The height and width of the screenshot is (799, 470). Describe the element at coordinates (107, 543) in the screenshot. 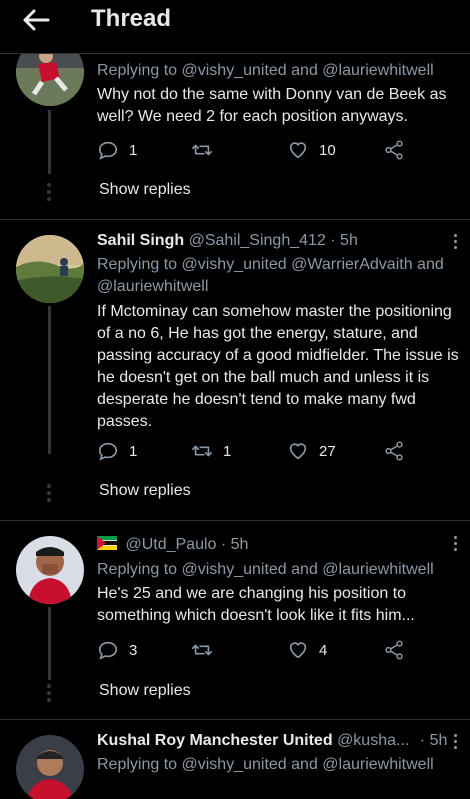

I see `mozambique-flag-icon` at that location.